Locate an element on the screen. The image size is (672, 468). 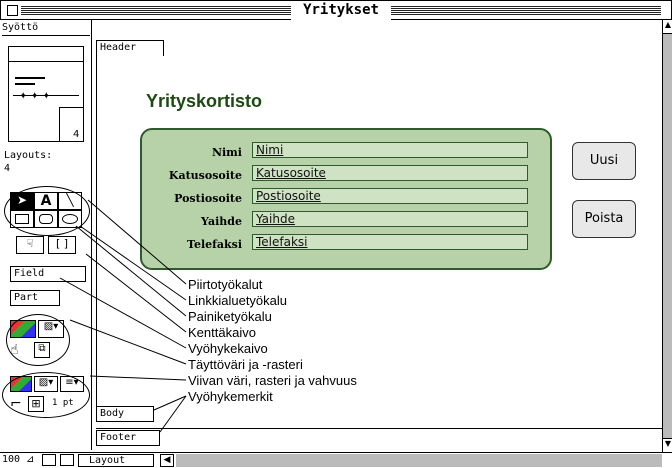
zoom-out-icon: ⊿ is located at coordinates (30, 459).